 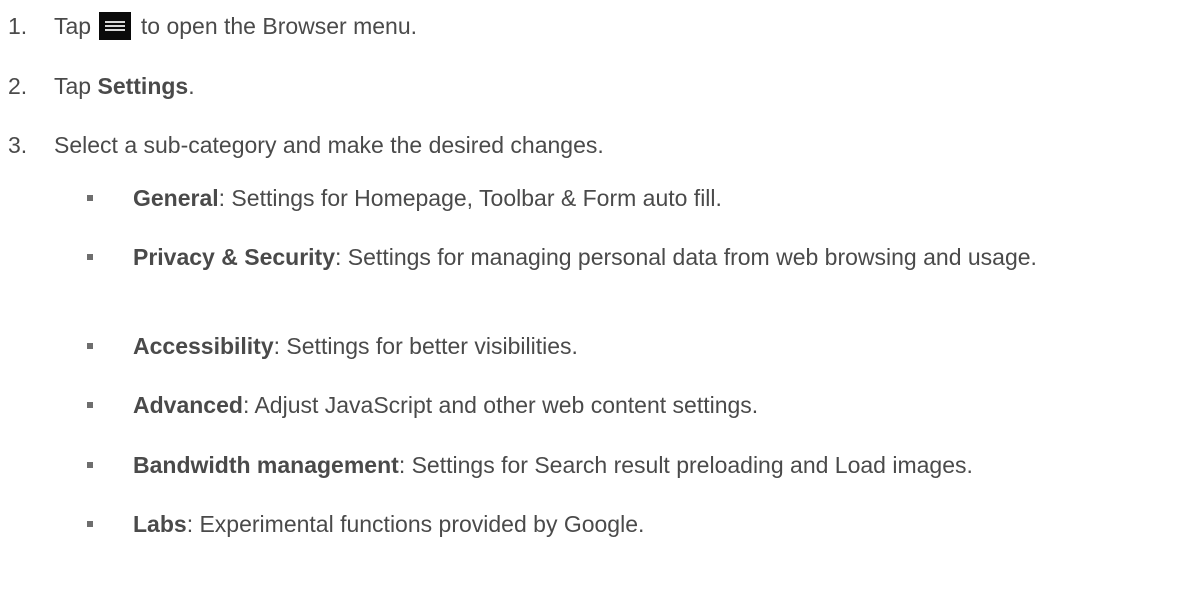 What do you see at coordinates (18, 26) in the screenshot?
I see `step-number: 1.` at bounding box center [18, 26].